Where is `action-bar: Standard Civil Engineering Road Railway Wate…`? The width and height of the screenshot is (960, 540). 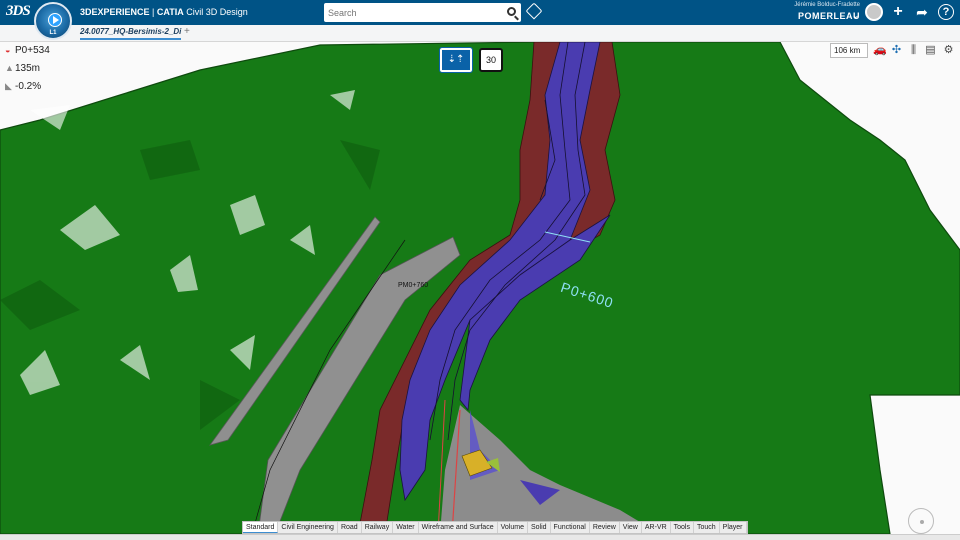 action-bar: Standard Civil Engineering Road Railway Wate… is located at coordinates (495, 527).